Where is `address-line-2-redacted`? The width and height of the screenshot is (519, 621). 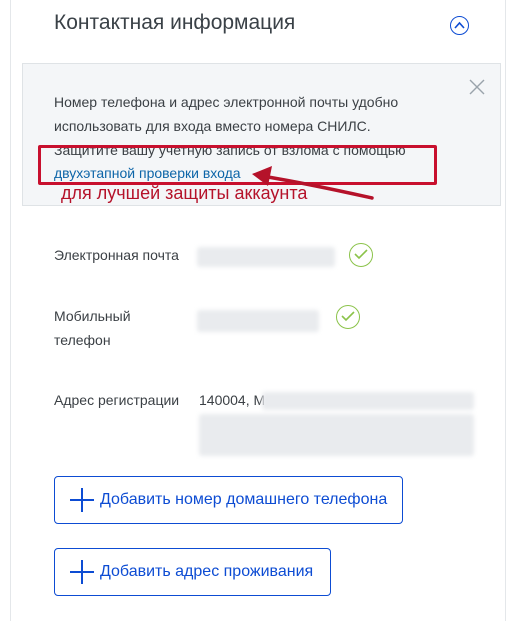 address-line-2-redacted is located at coordinates (336, 435).